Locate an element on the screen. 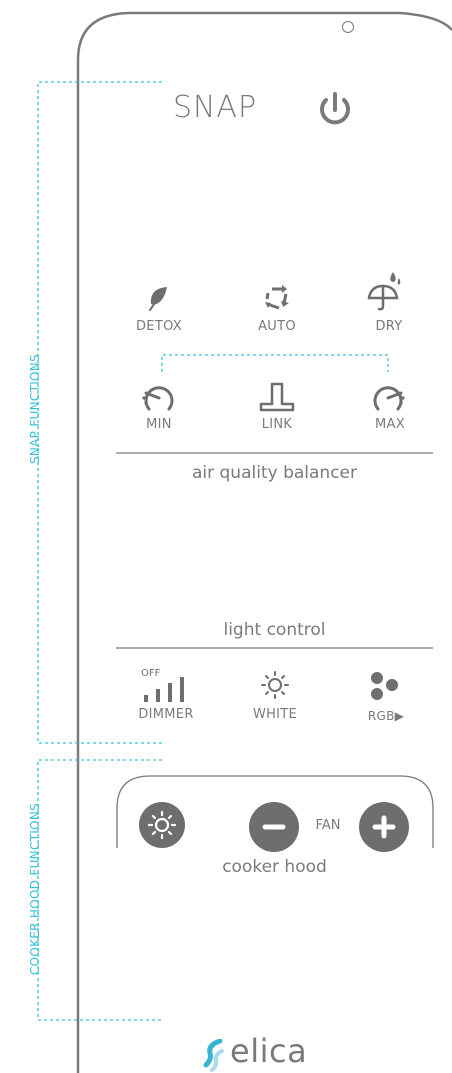 The width and height of the screenshot is (452, 1073). recycle-icon is located at coordinates (277, 297).